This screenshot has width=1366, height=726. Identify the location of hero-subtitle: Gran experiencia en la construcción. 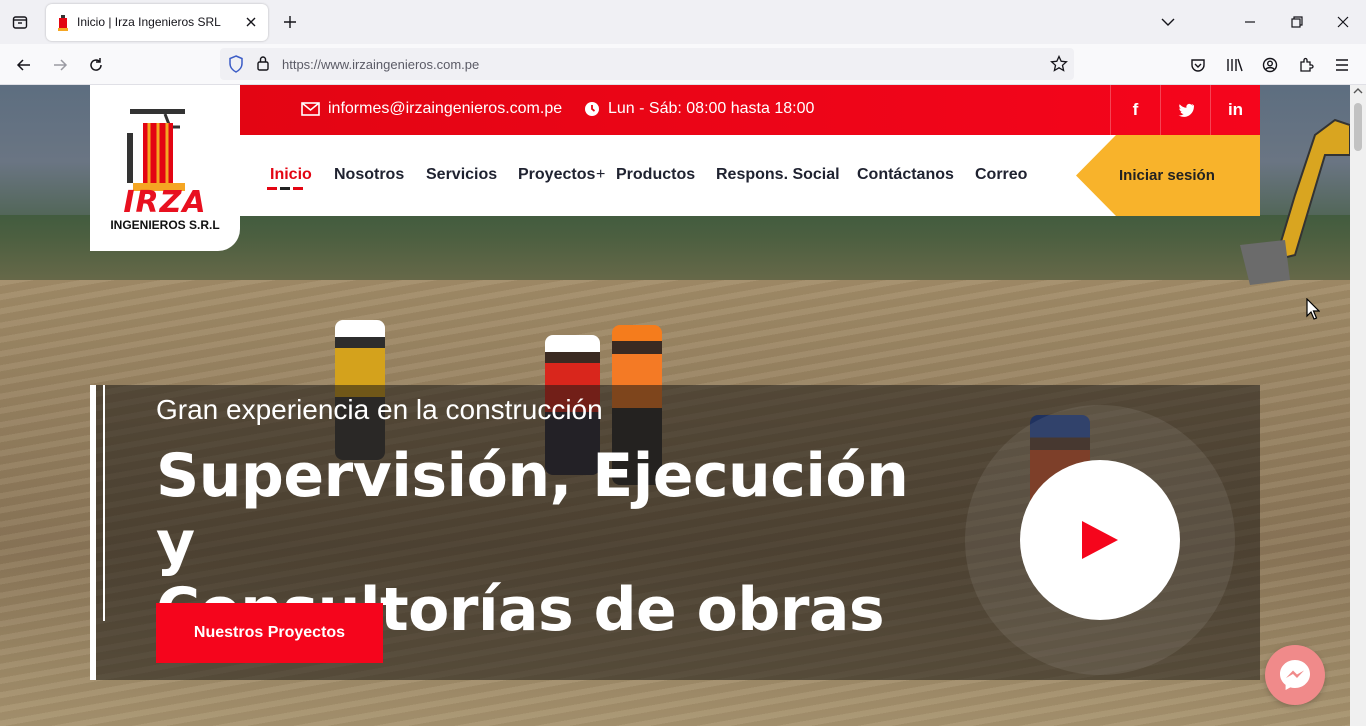
(379, 409).